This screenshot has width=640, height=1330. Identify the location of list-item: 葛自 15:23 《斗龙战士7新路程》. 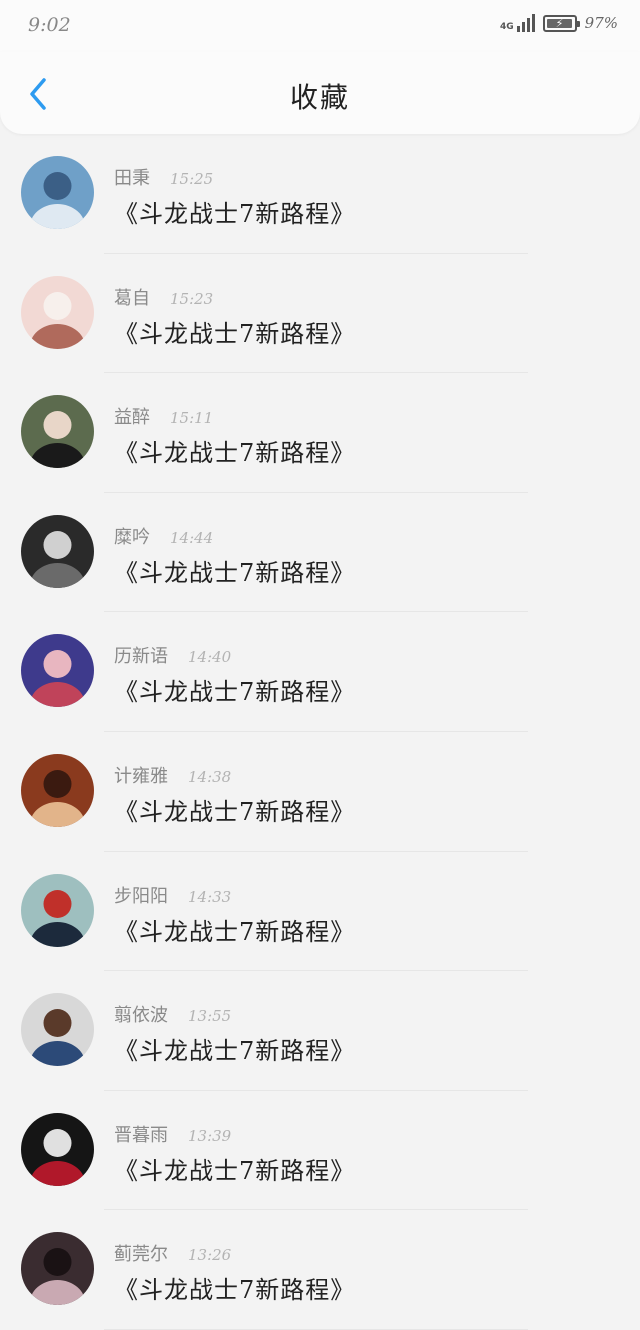
(320, 314).